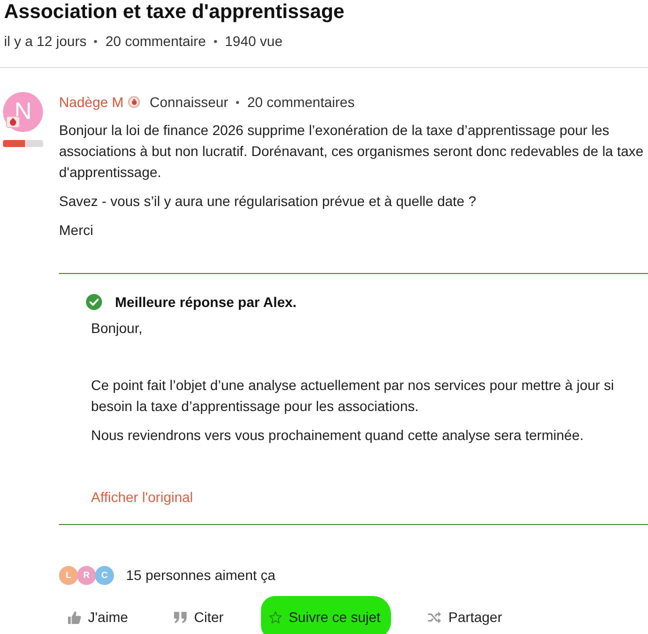  I want to click on answer-paragraph: Nous reviendrons vers vous prochainement quand cette analyse sera terminée., so click(338, 435).